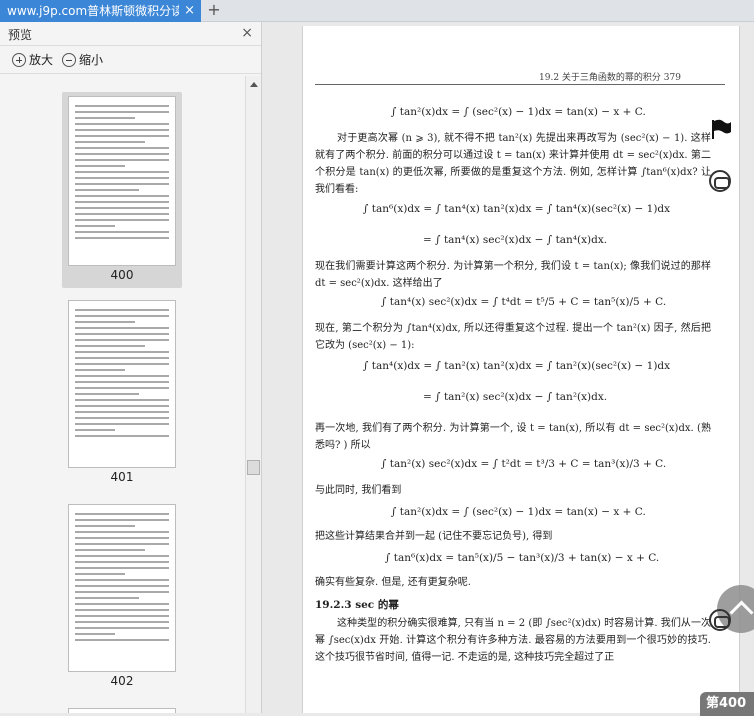 This screenshot has width=754, height=716. What do you see at coordinates (93, 11) in the screenshot?
I see `tab-title: www.j9p.com普林斯顿微积分读` at bounding box center [93, 11].